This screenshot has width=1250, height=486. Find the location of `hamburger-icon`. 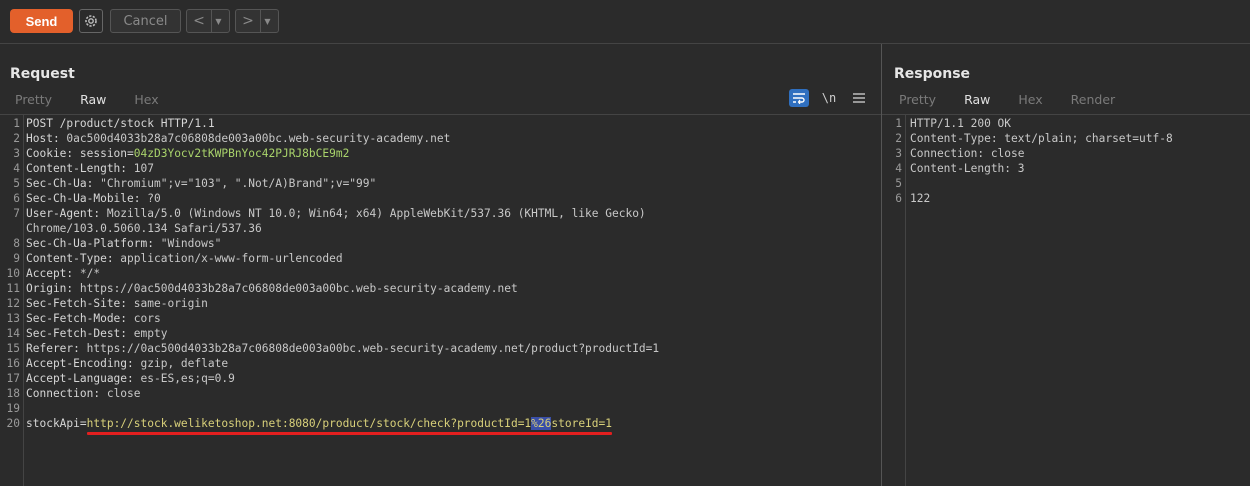

hamburger-icon is located at coordinates (859, 98).